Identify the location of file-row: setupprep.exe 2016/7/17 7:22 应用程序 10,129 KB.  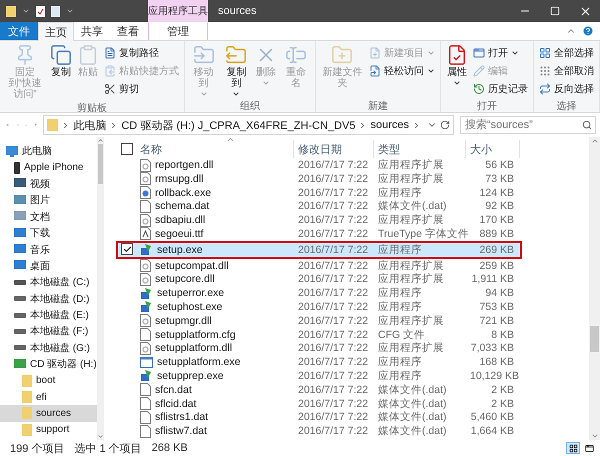
(319, 375).